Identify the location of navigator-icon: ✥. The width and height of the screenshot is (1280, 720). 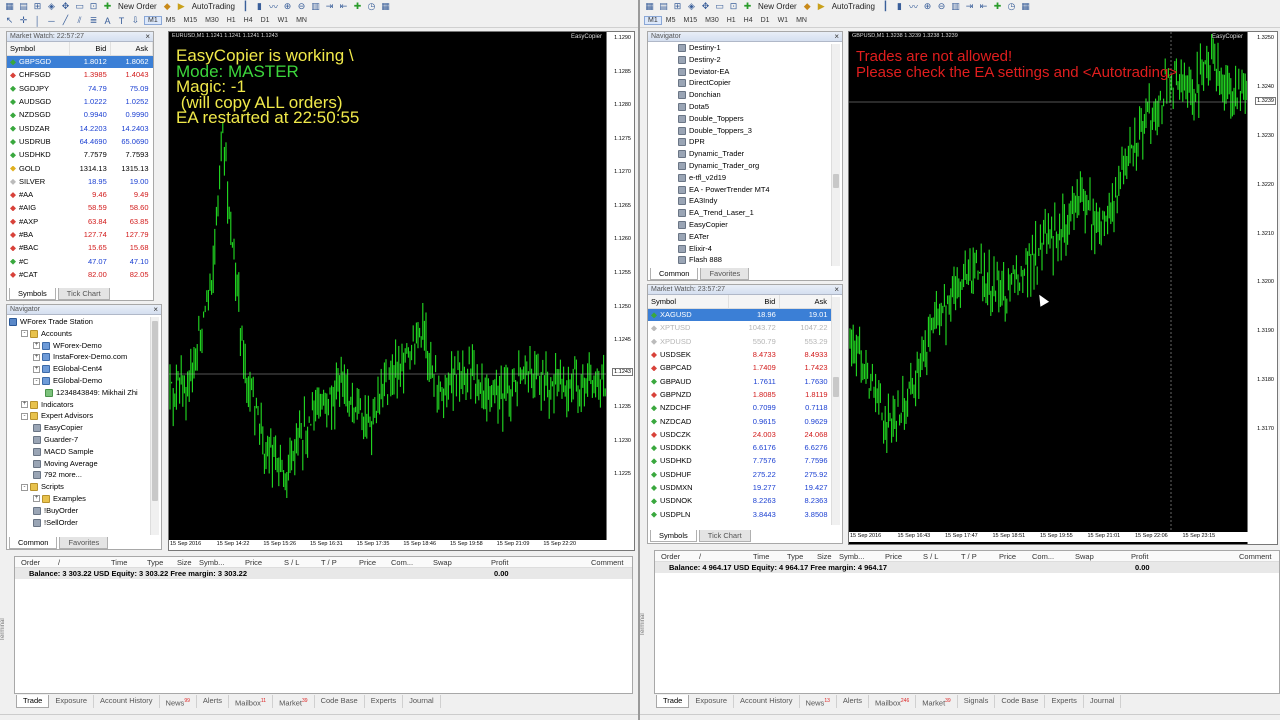
(65, 6).